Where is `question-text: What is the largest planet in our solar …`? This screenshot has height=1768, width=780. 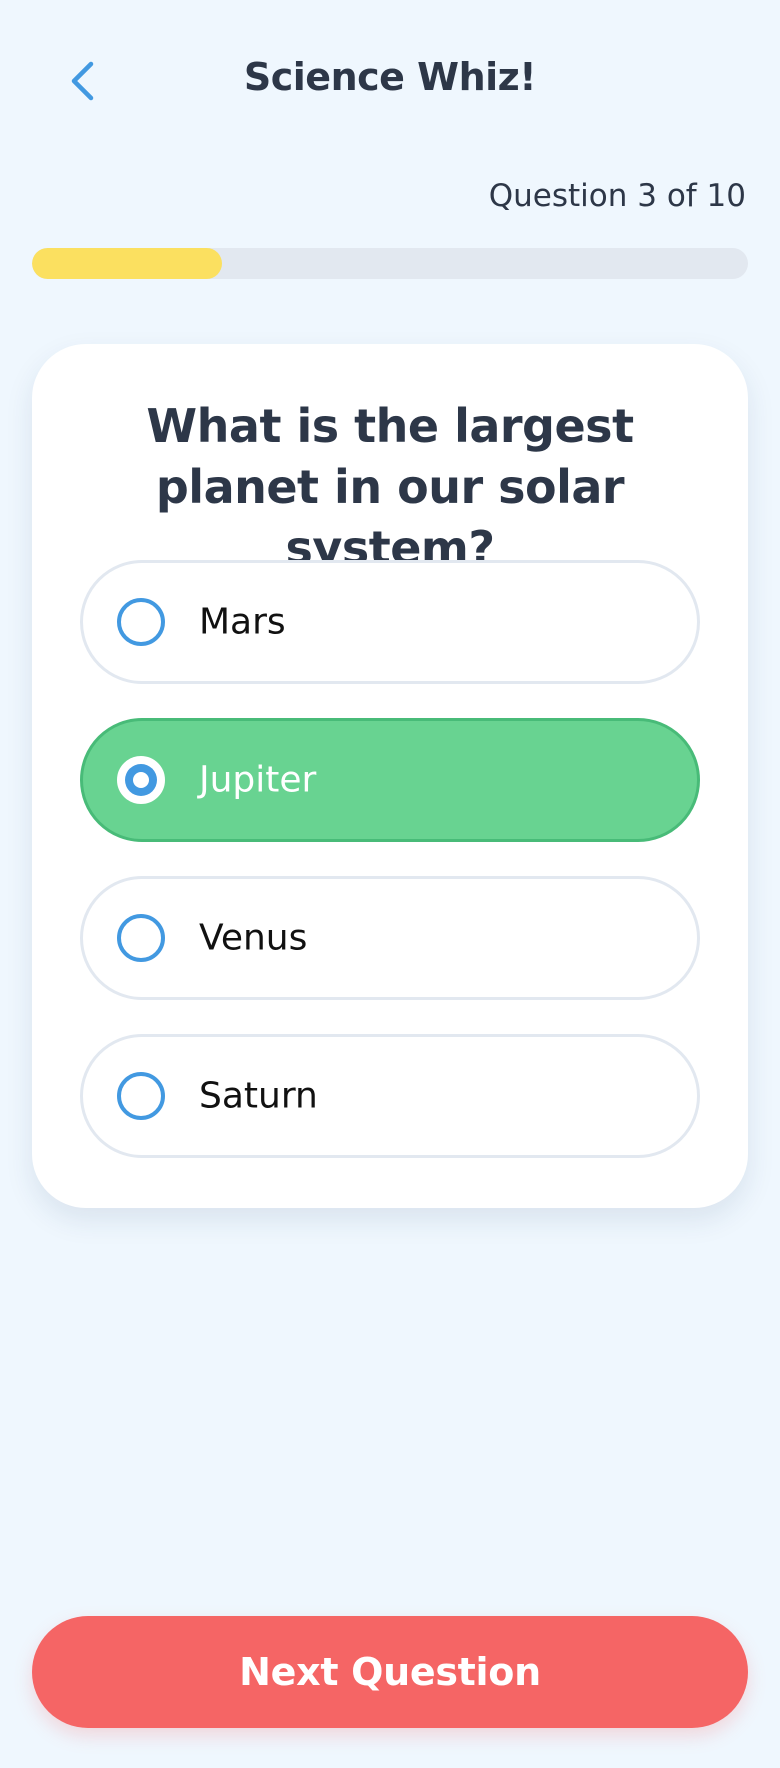 question-text: What is the largest planet in our solar … is located at coordinates (390, 487).